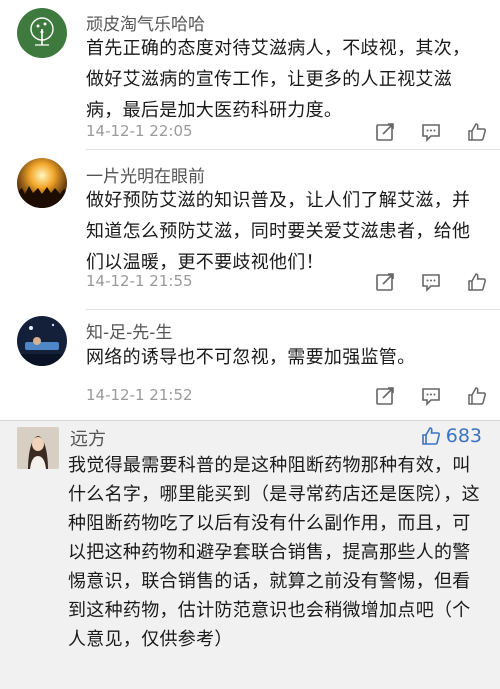  I want to click on comment-username: 顽皮淘气乐哈哈, so click(145, 22).